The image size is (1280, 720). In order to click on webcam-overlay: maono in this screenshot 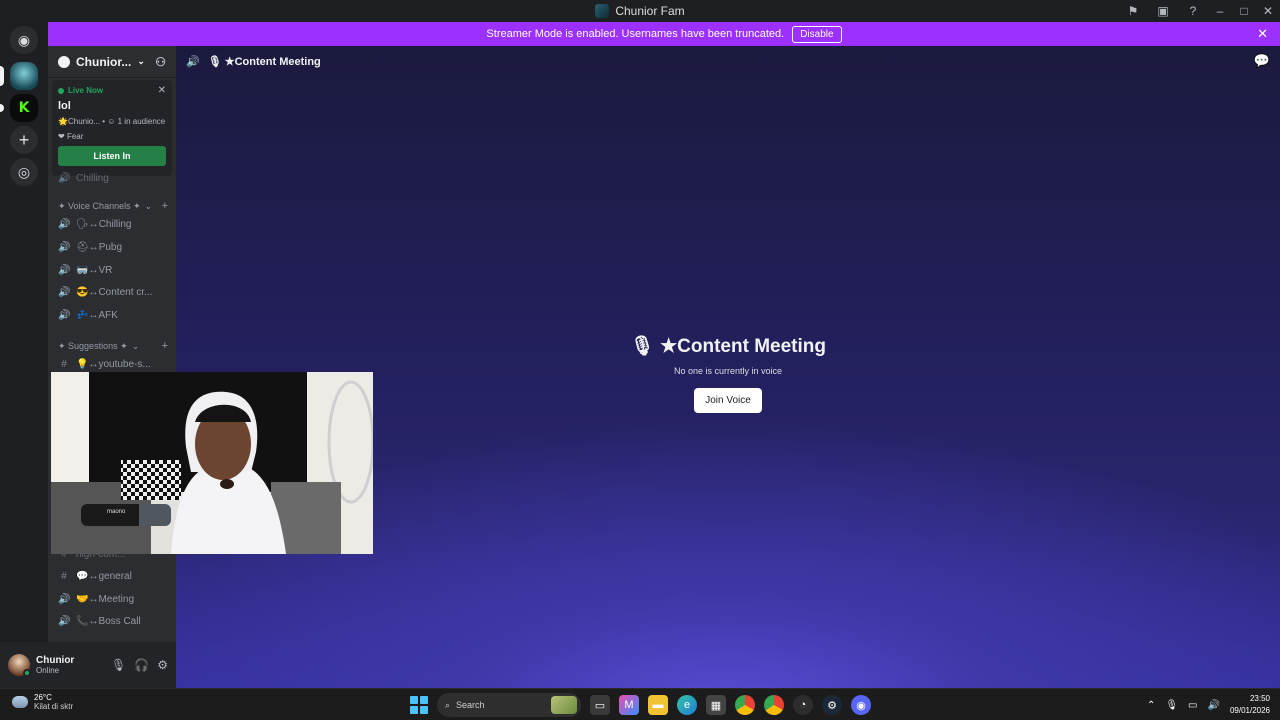, I will do `click(212, 463)`.